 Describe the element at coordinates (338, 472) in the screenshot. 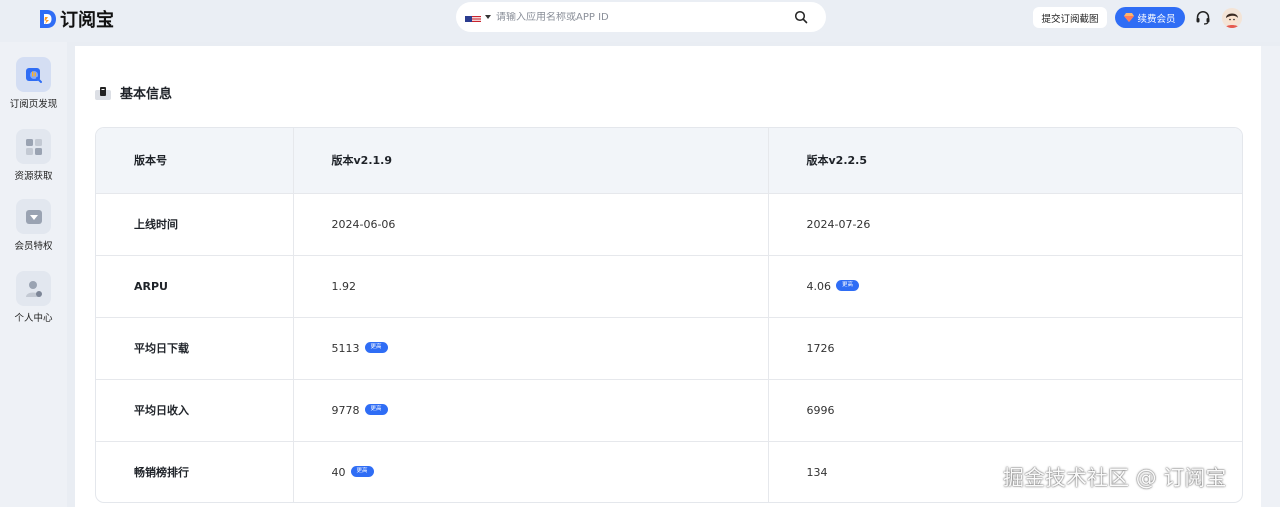

I see `cell-value: 40` at that location.